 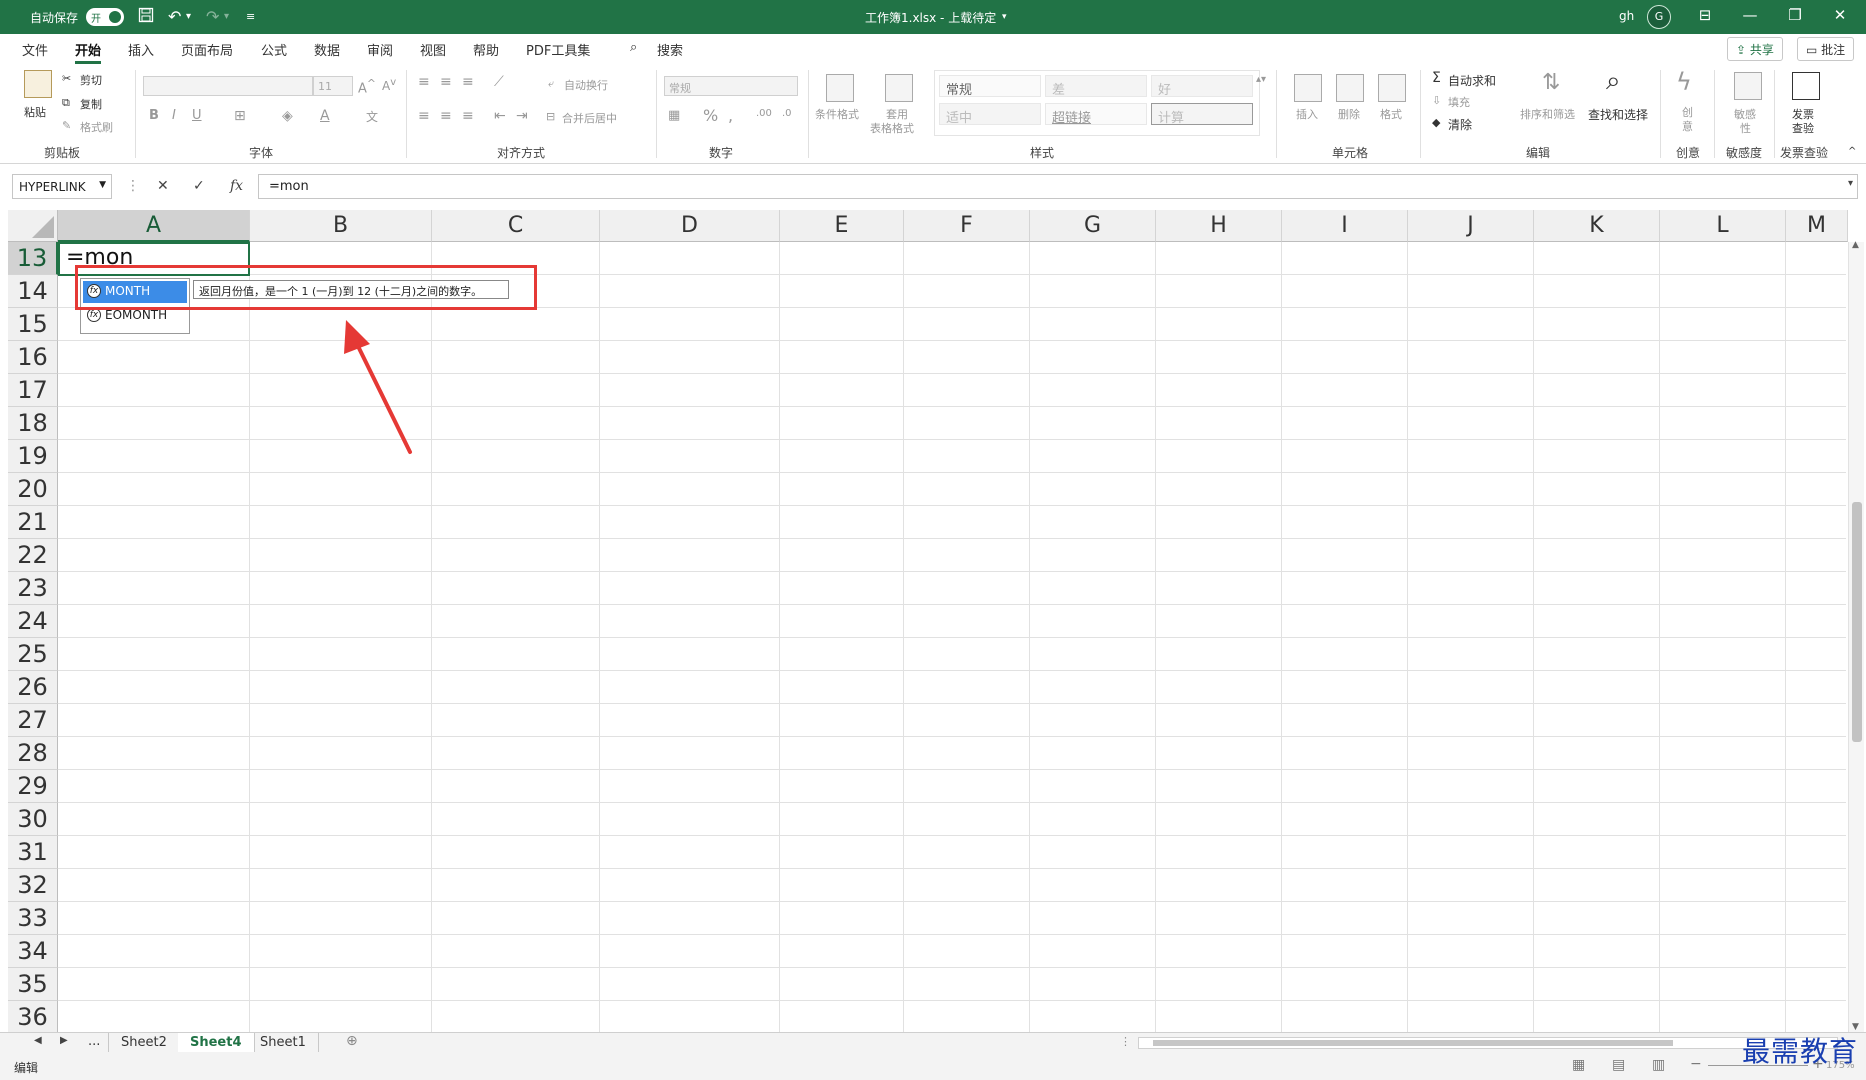 I want to click on copy-label: 复制, so click(x=91, y=104).